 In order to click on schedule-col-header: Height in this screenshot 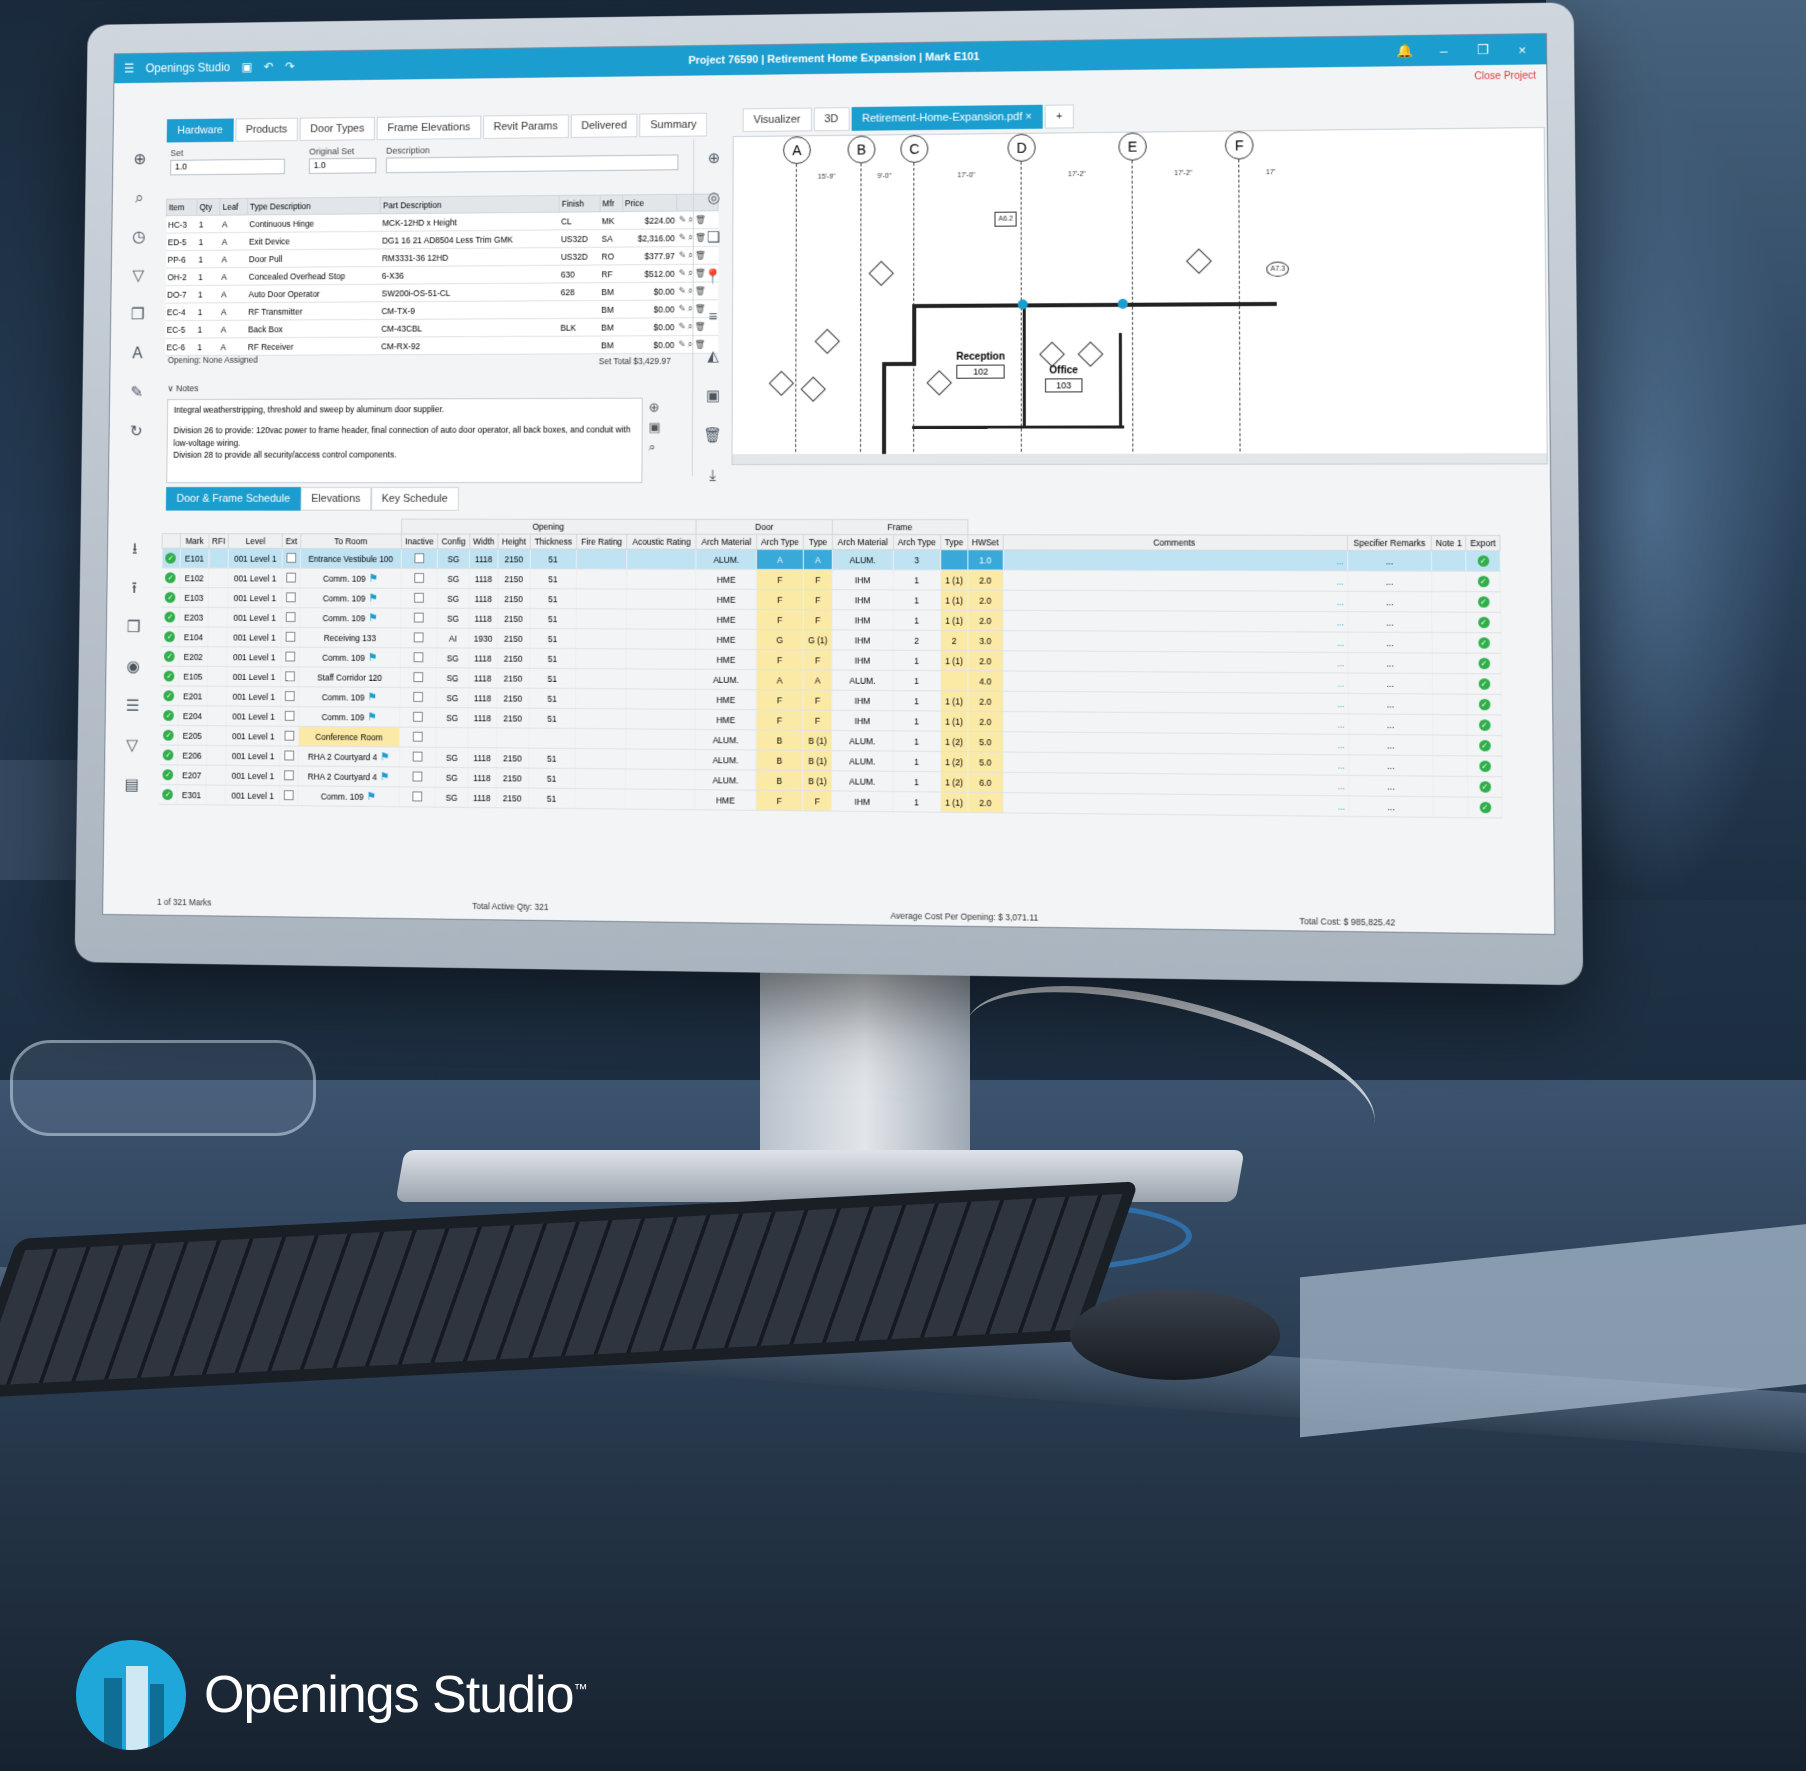, I will do `click(514, 541)`.